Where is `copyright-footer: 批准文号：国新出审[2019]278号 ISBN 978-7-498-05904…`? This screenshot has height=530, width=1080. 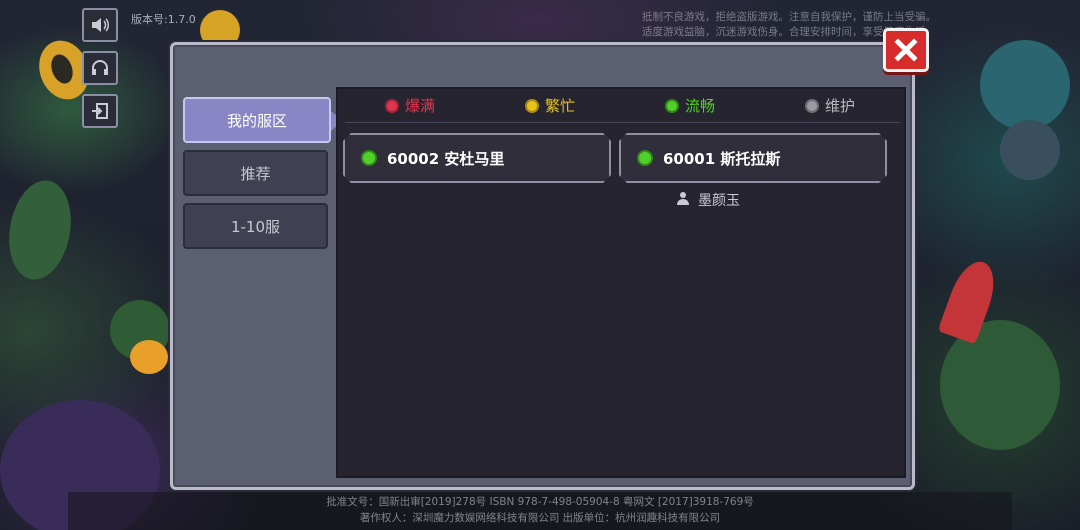
copyright-footer: 批准文号：国新出审[2019]278号 ISBN 978-7-498-05904… is located at coordinates (540, 511).